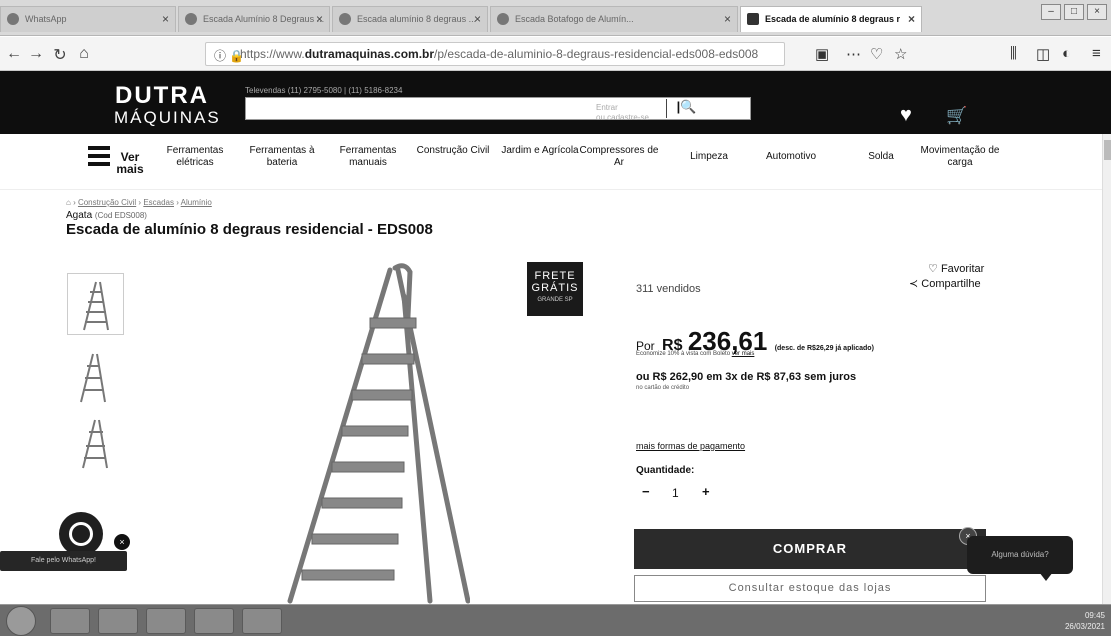  What do you see at coordinates (1107, 150) in the screenshot?
I see `scrollbar-thumb` at bounding box center [1107, 150].